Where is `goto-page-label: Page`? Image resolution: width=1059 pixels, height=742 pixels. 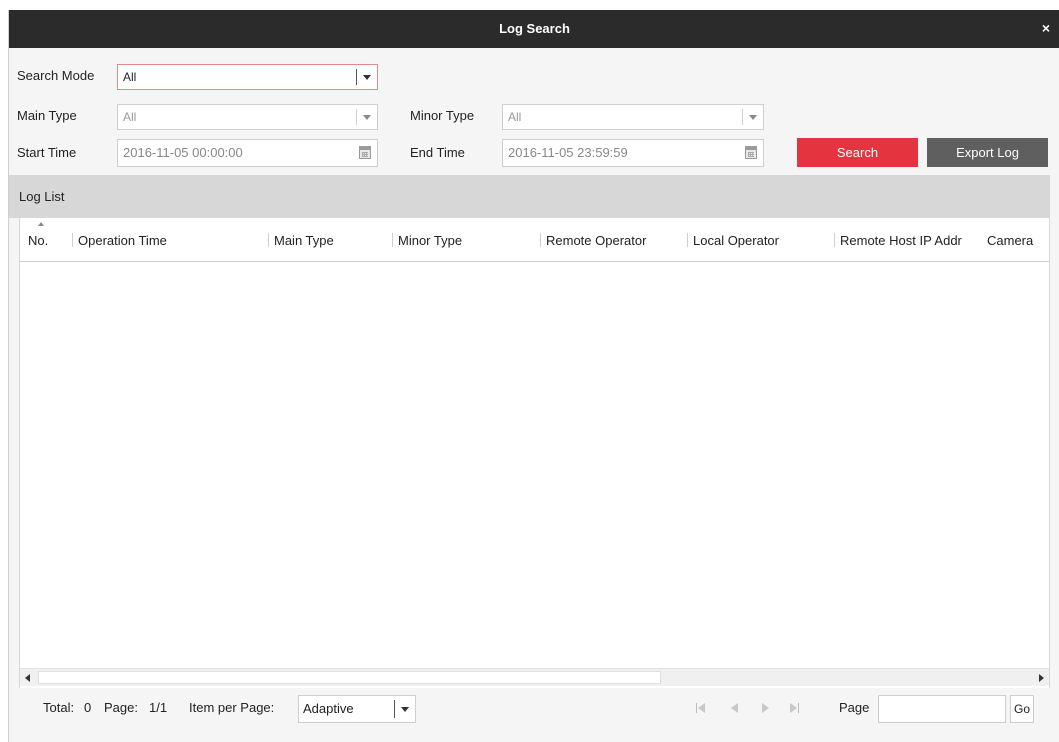 goto-page-label: Page is located at coordinates (854, 707).